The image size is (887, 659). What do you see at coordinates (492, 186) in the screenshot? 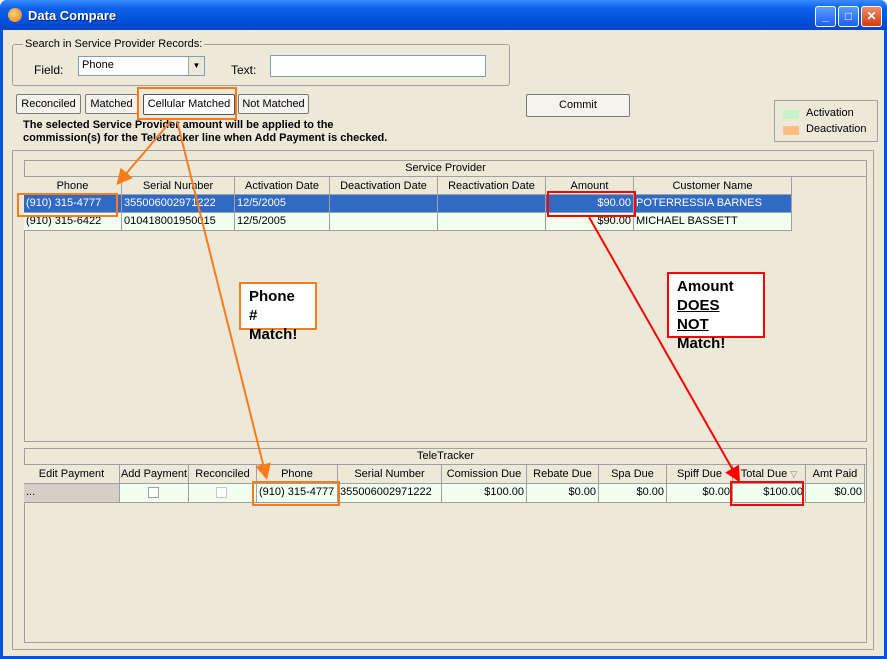
I see `sp-col-reactivation: Reactivation Date` at bounding box center [492, 186].